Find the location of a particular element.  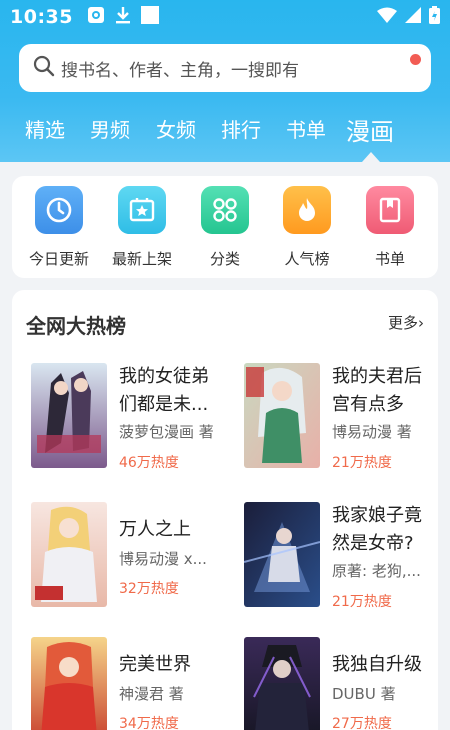

book-heat: 32万热度 is located at coordinates (149, 589).